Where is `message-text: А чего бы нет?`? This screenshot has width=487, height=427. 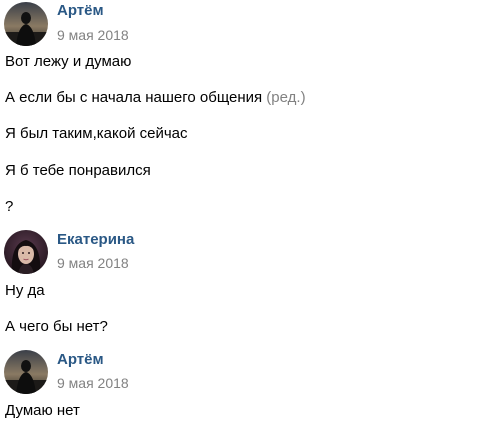 message-text: А чего бы нет? is located at coordinates (56, 327).